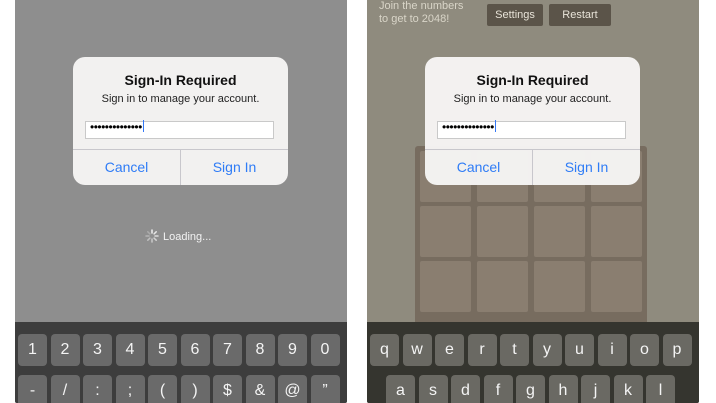  Describe the element at coordinates (530, 389) in the screenshot. I see `key: g` at that location.